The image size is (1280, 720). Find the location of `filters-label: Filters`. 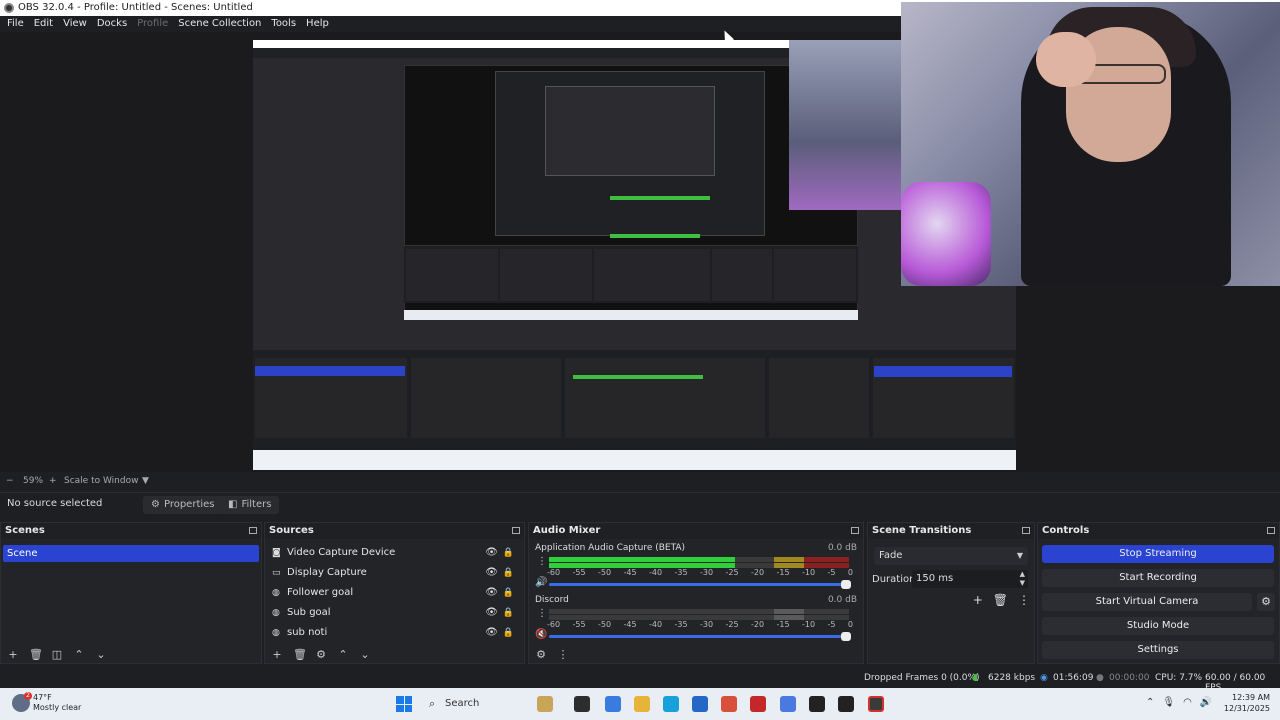

filters-label: Filters is located at coordinates (256, 504).